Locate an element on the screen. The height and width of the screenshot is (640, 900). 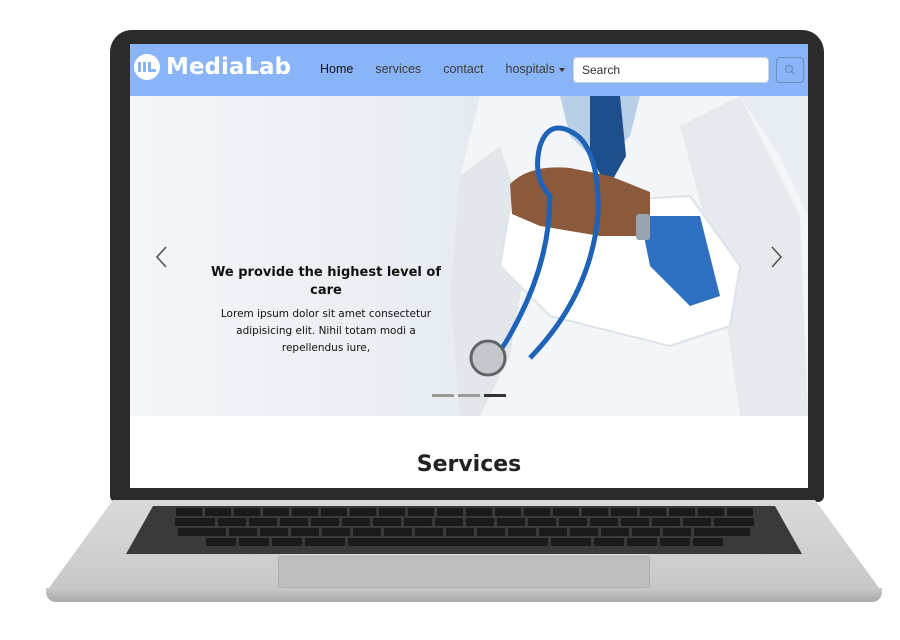
carousel-next-button is located at coordinates (776, 257).